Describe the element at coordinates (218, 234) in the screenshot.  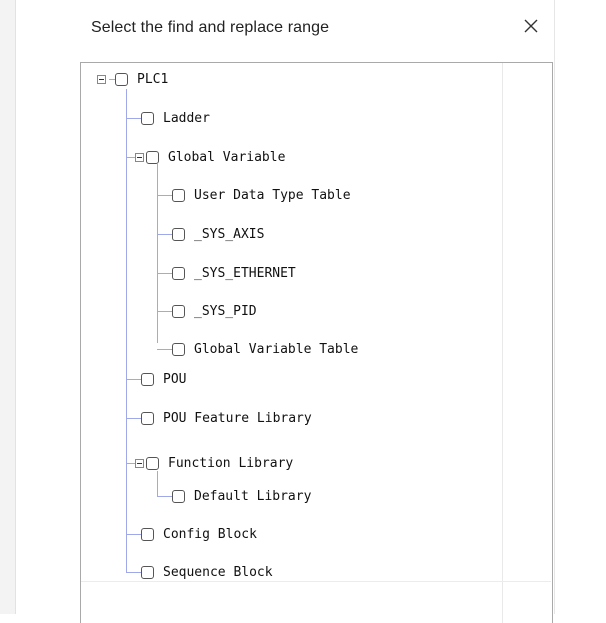
I see `tree-node-sys-axis: _SYS_AXIS` at that location.